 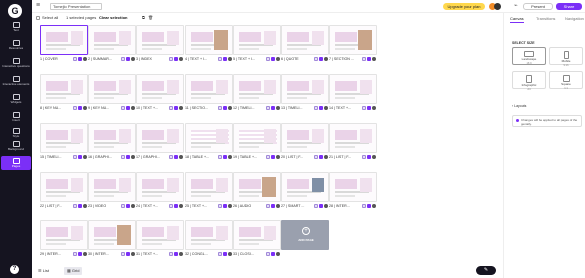 What do you see at coordinates (143, 18) in the screenshot?
I see `duplicate-icon: ⧉` at bounding box center [143, 18].